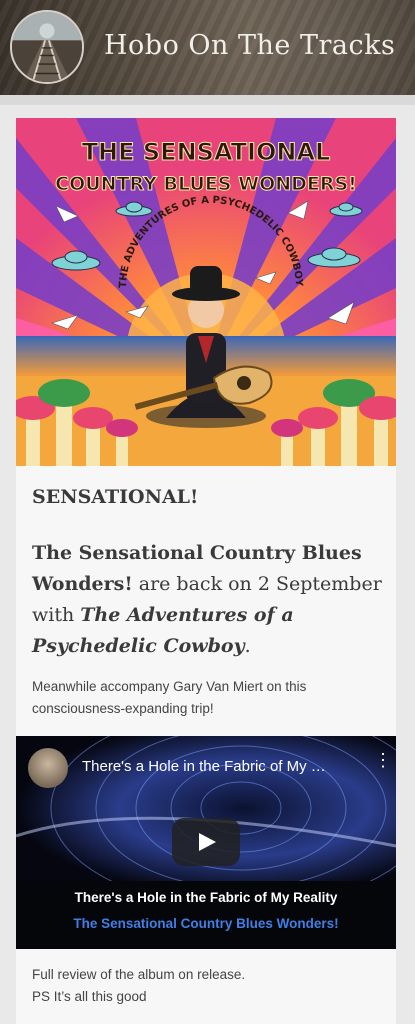  What do you see at coordinates (207, 100) in the screenshot?
I see `header-divider` at bounding box center [207, 100].